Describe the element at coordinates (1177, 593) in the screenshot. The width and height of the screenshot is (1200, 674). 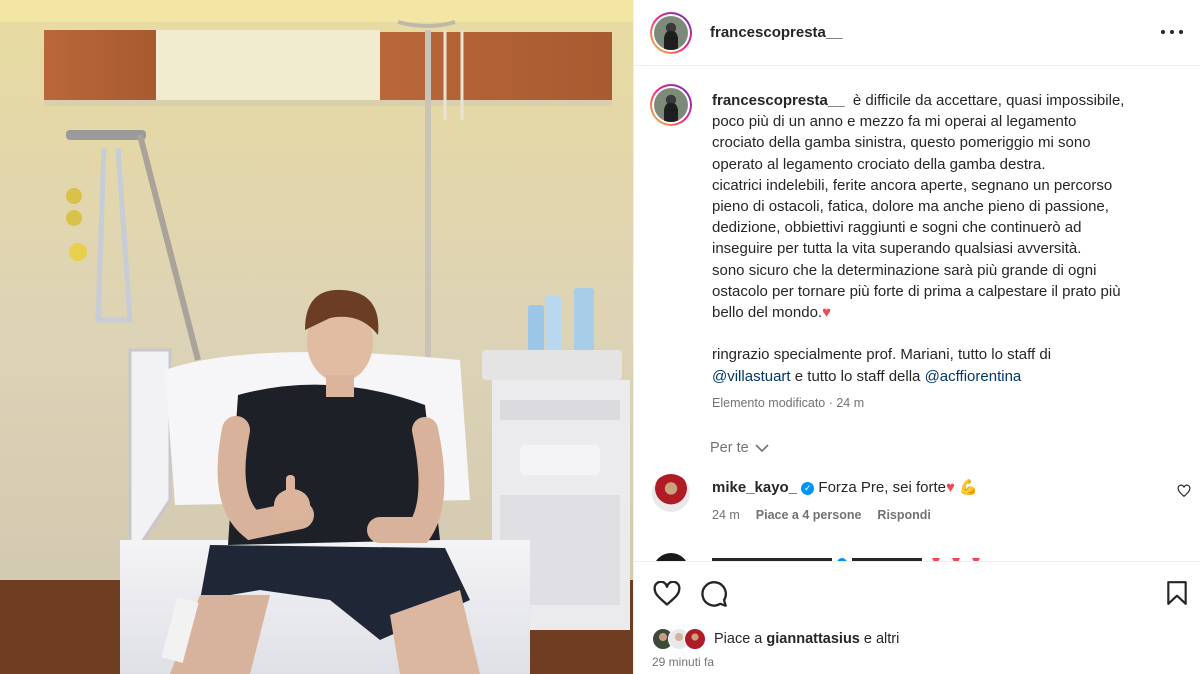
I see `bookmark-icon` at that location.